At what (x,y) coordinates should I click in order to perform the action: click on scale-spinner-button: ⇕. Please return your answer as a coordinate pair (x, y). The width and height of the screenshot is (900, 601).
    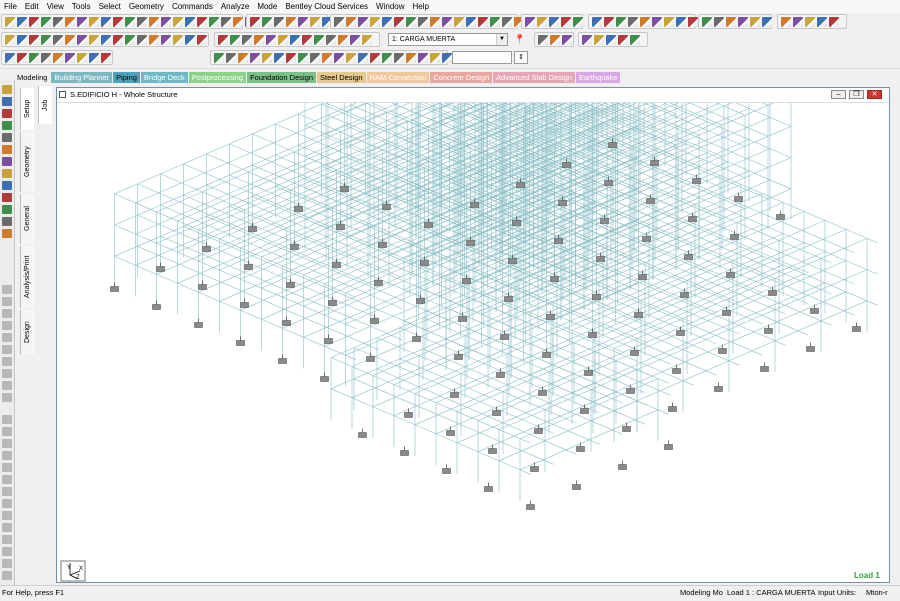
    Looking at the image, I should click on (521, 57).